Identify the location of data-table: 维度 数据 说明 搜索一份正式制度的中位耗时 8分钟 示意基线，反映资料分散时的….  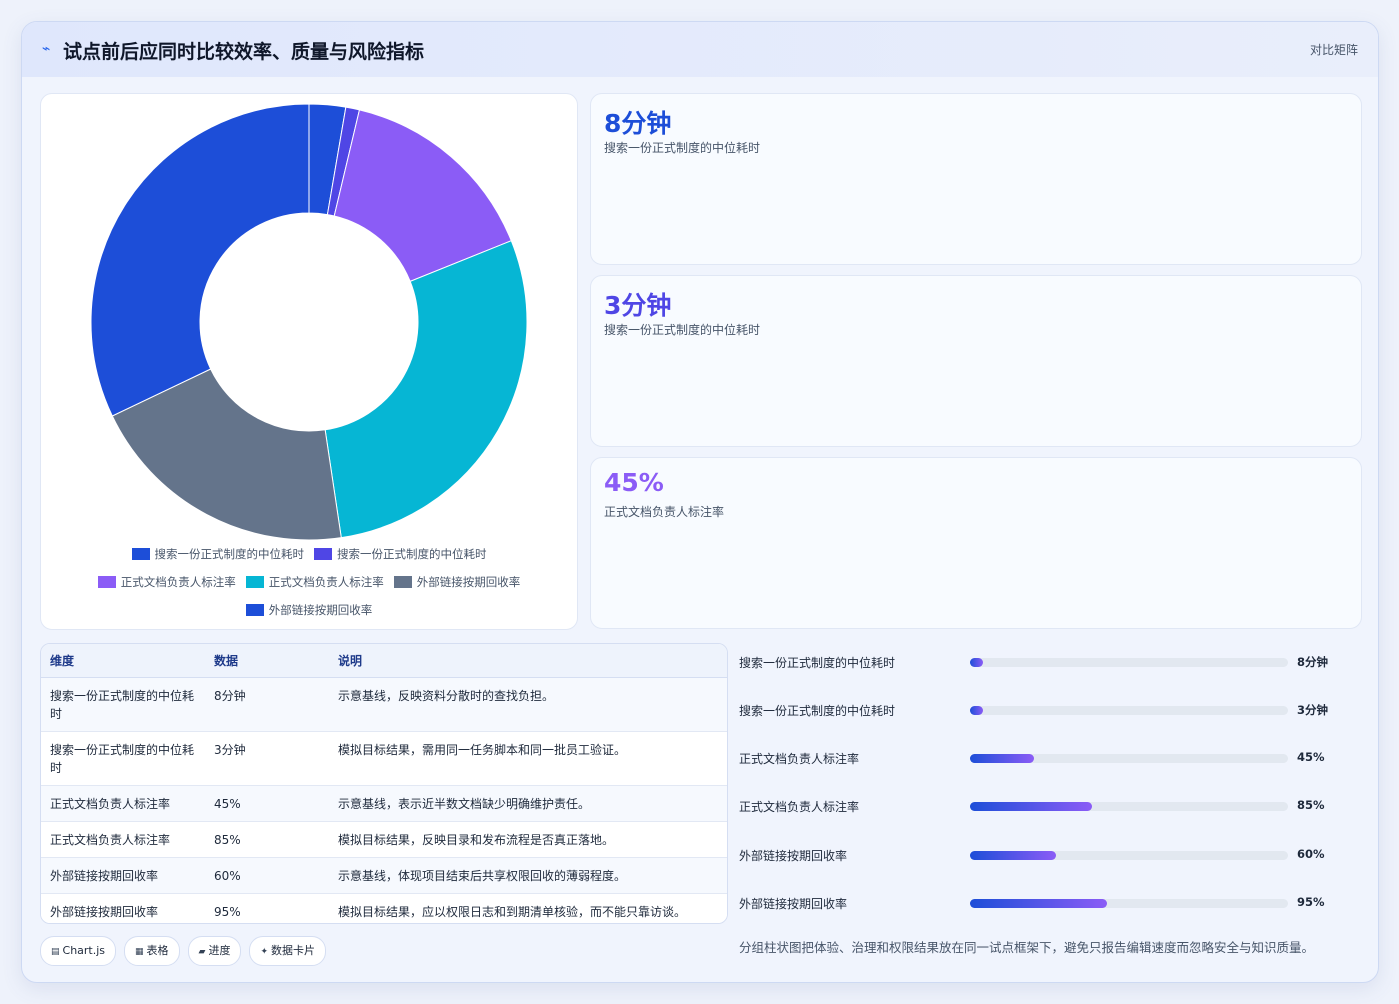
(384, 783).